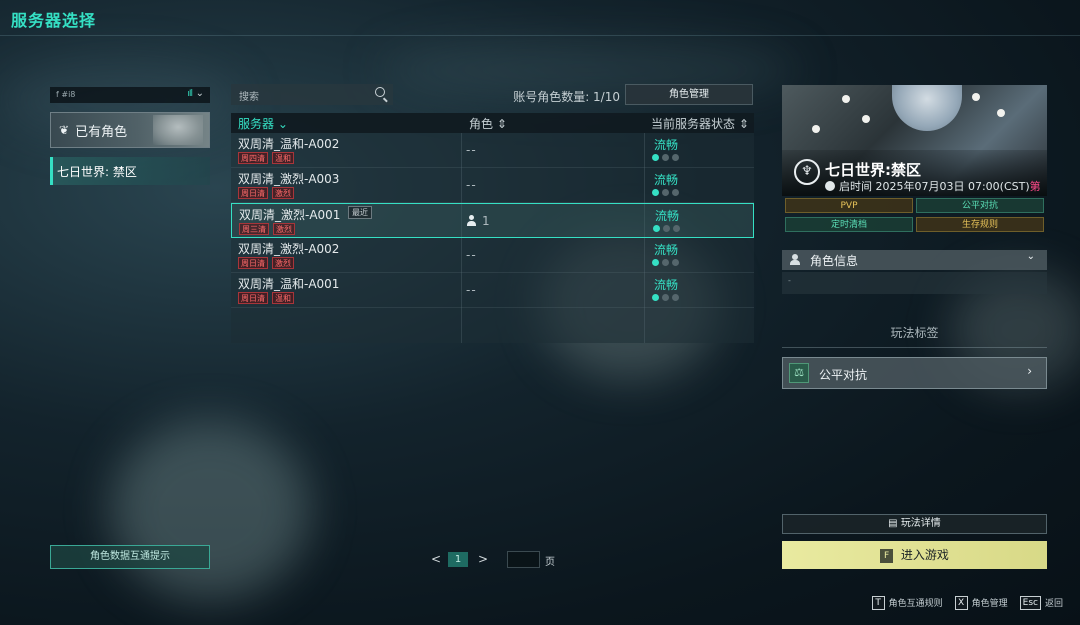 This screenshot has width=1080, height=625. What do you see at coordinates (914, 283) in the screenshot?
I see `role-info-body: -` at bounding box center [914, 283].